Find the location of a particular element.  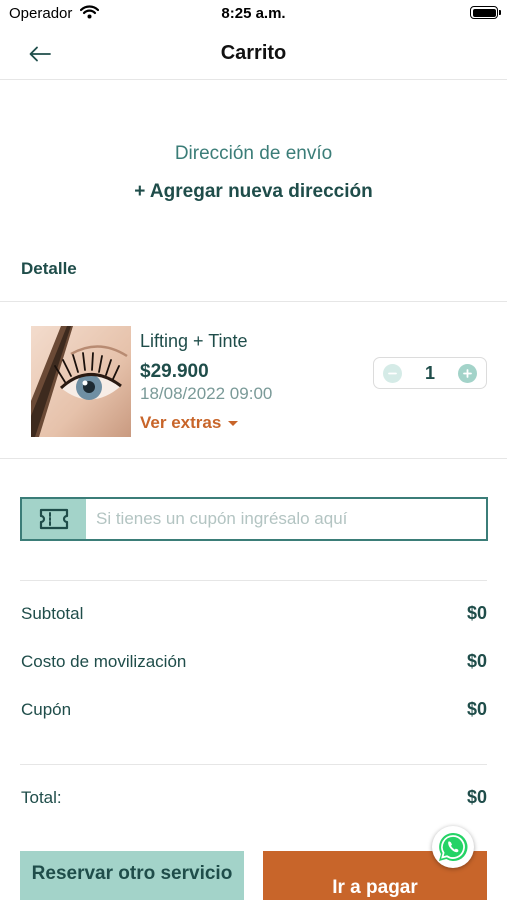

total-label: Total: is located at coordinates (41, 797).